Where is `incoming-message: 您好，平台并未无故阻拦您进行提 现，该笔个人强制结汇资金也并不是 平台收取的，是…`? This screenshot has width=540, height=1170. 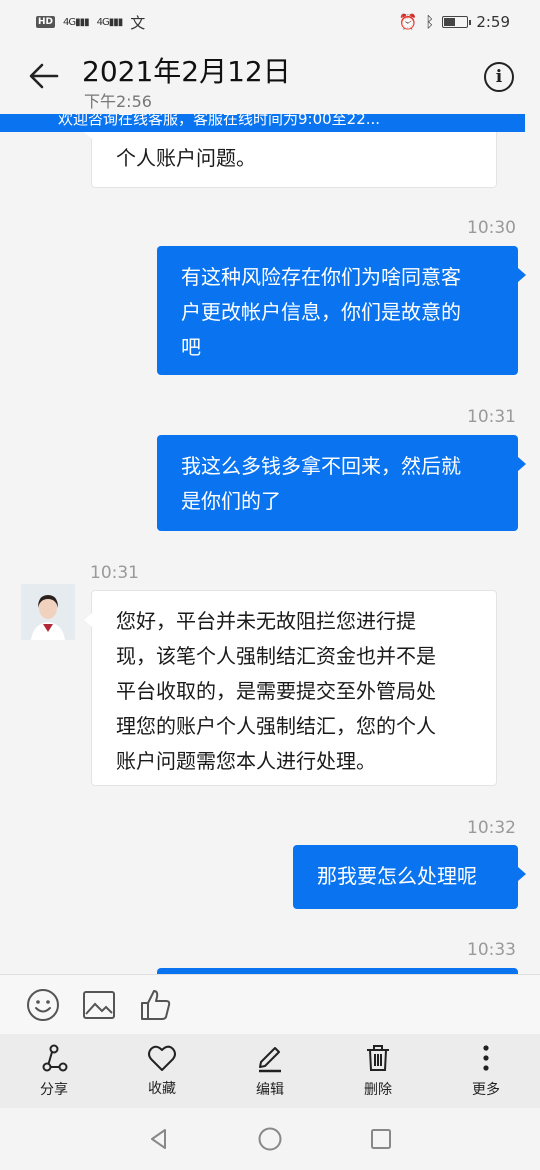 incoming-message: 您好，平台并未无故阻拦您进行提 现，该笔个人强制结汇资金也并不是 平台收取的，是… is located at coordinates (290, 688).